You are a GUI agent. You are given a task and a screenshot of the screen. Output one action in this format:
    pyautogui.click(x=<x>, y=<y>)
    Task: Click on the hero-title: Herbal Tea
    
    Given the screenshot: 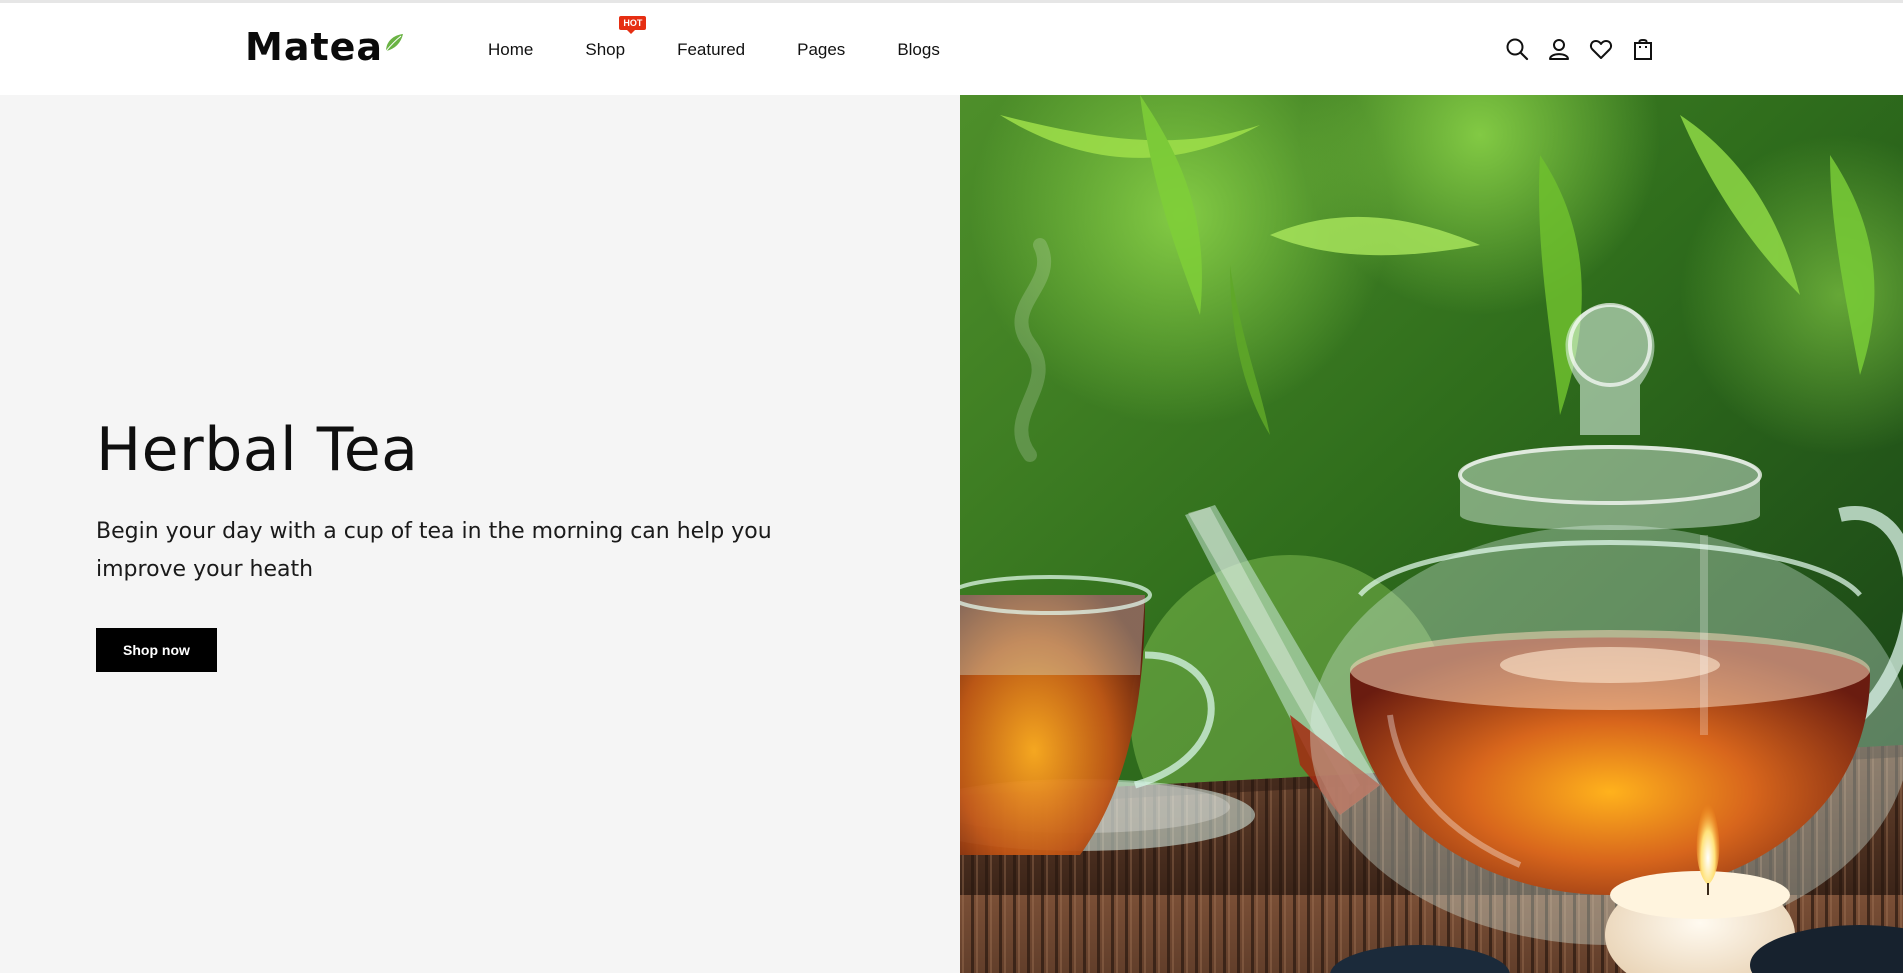 What is the action you would take?
    pyautogui.click(x=257, y=450)
    